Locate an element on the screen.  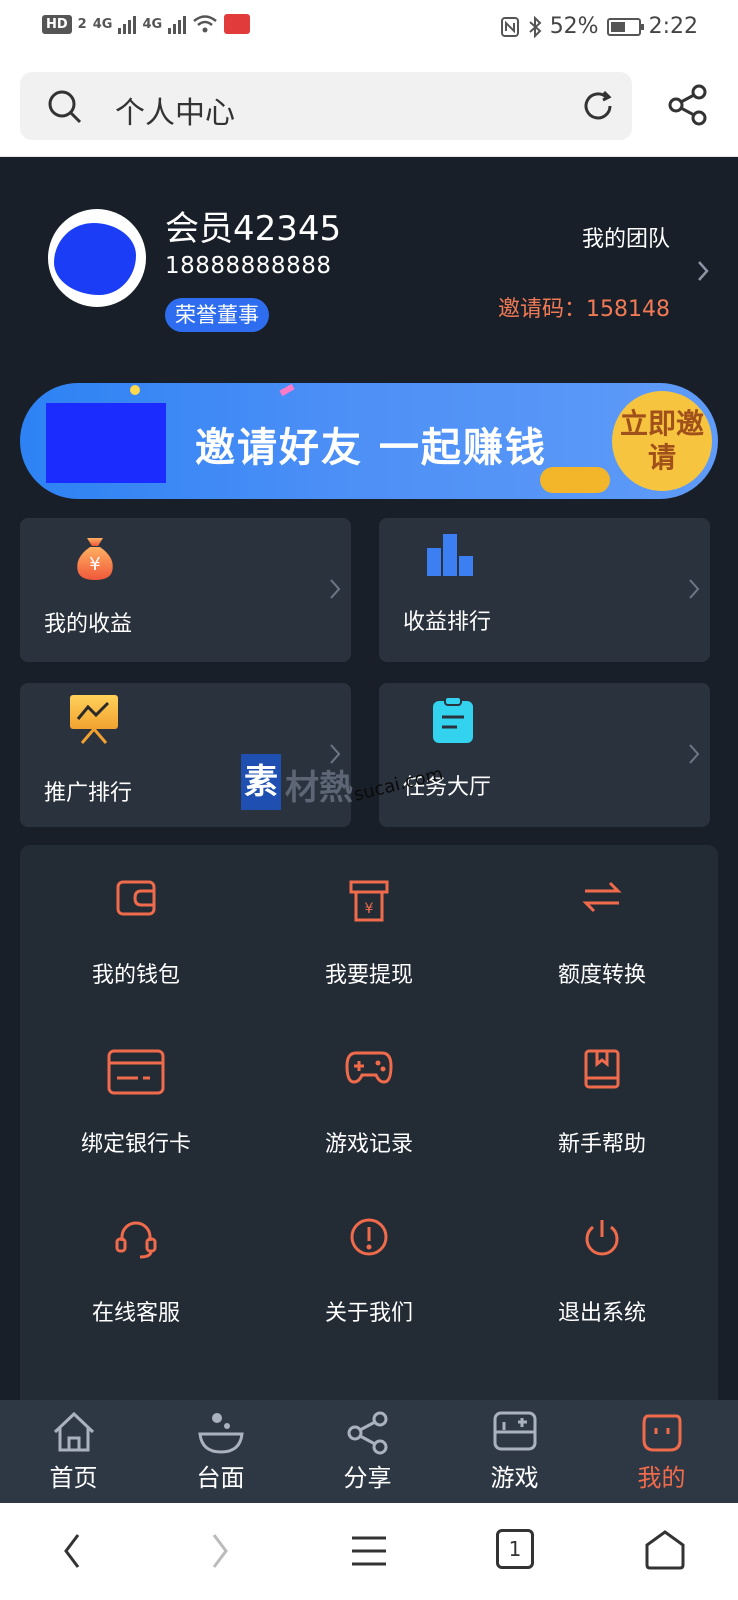
grid-item-wallet: 我的钱包 is located at coordinates (136, 929).